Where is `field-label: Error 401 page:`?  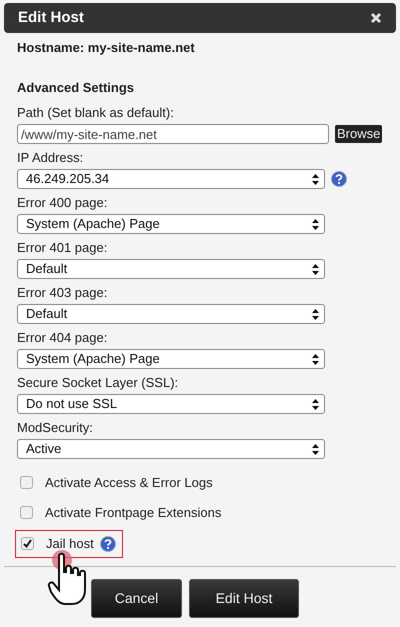
field-label: Error 401 page: is located at coordinates (62, 248).